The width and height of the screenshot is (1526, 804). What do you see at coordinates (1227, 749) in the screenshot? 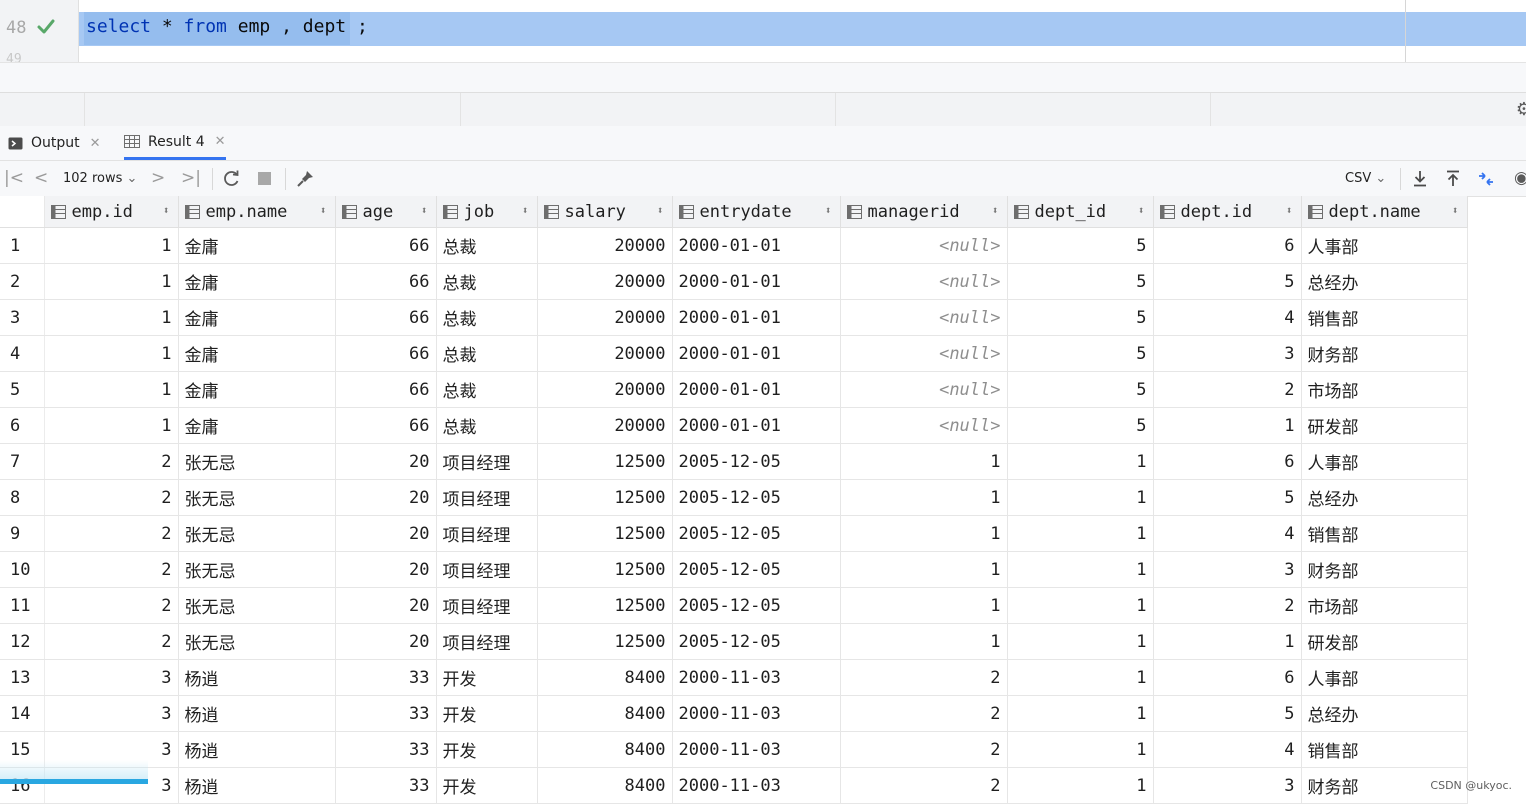
I see `table-cell: 4` at bounding box center [1227, 749].